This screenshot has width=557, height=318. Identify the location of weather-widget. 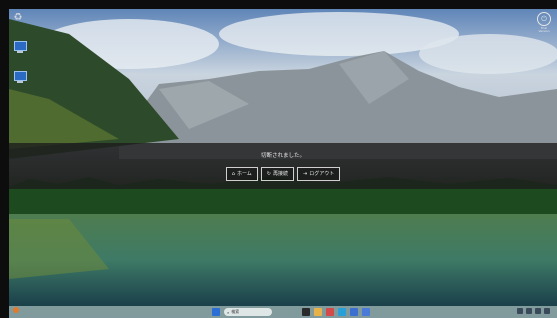
(17, 310).